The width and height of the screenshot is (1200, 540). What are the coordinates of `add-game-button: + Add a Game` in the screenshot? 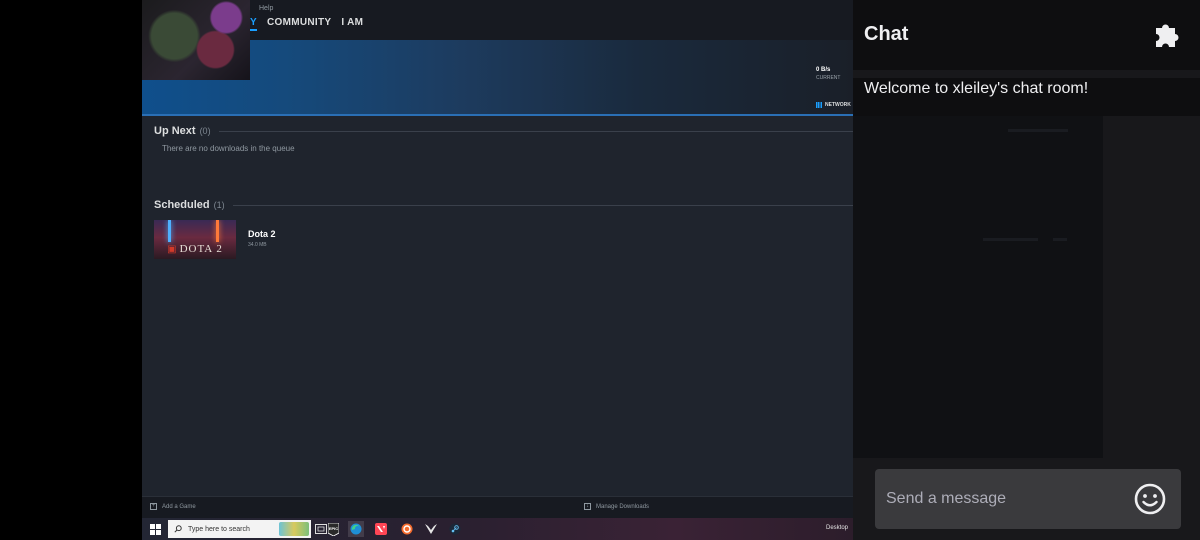 It's located at (173, 506).